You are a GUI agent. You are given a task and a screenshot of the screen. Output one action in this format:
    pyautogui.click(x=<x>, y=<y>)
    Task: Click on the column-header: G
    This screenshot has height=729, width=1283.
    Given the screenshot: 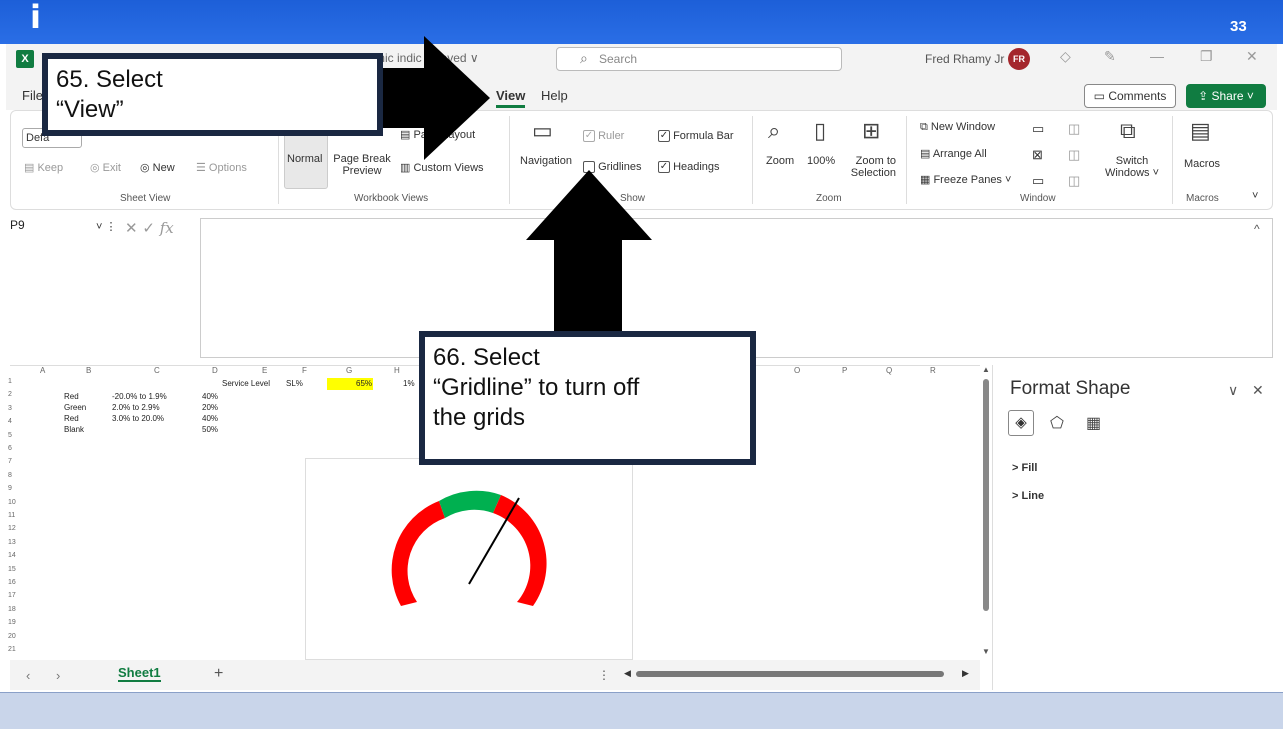 What is the action you would take?
    pyautogui.click(x=349, y=370)
    